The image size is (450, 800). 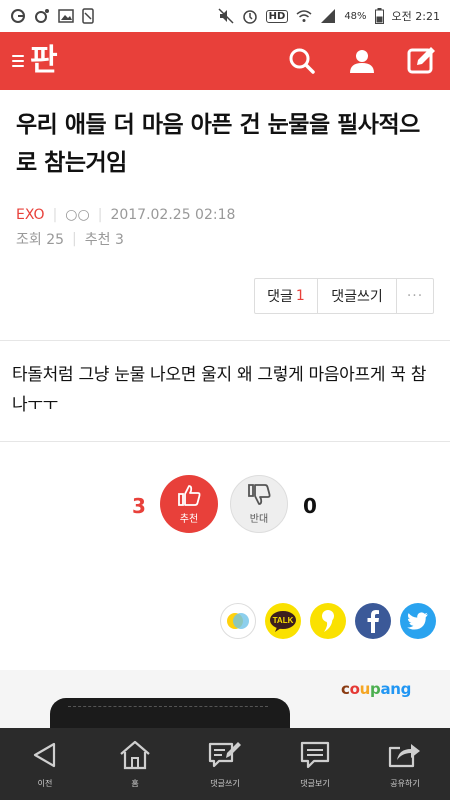 I want to click on hd-icon: HD, so click(x=277, y=16).